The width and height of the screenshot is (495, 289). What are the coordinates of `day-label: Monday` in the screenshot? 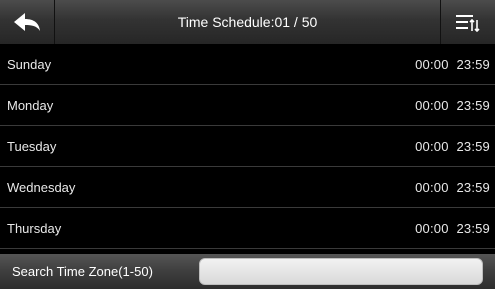 It's located at (30, 105).